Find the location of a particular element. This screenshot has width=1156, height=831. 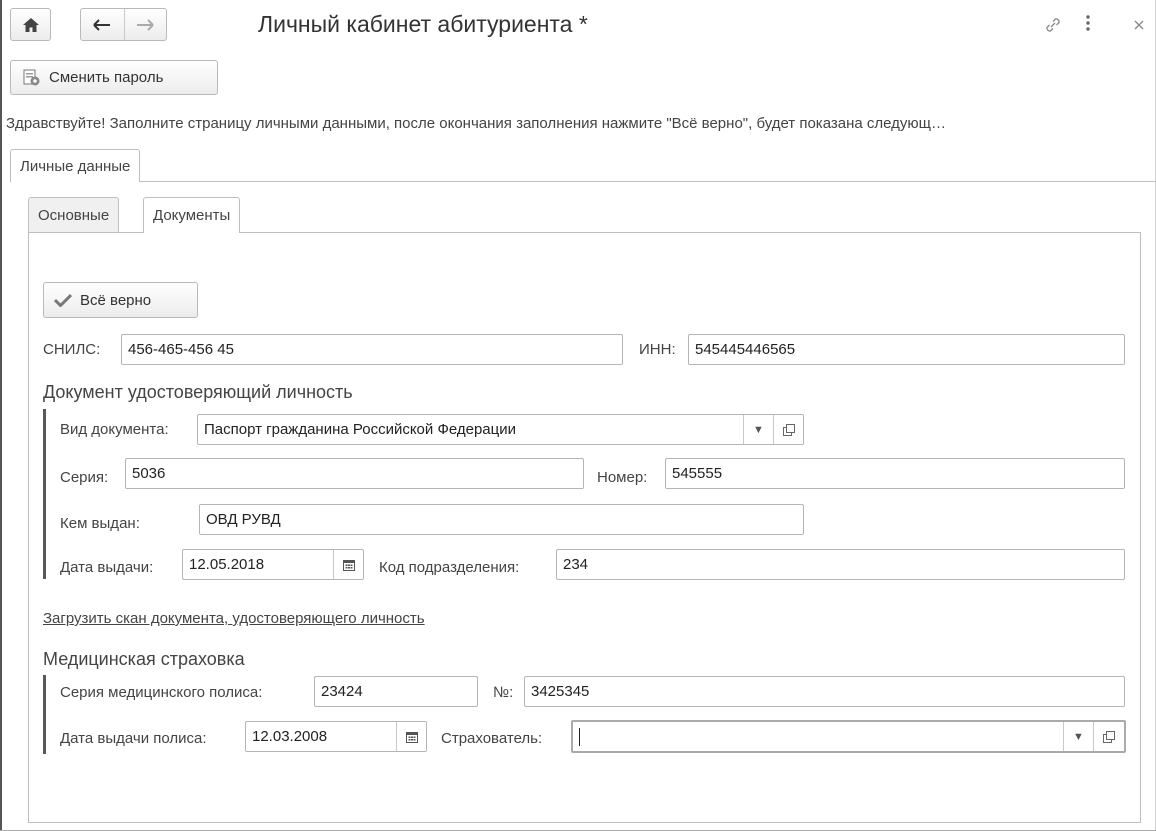

issue-date-label: Дата выдачи: is located at coordinates (107, 567).